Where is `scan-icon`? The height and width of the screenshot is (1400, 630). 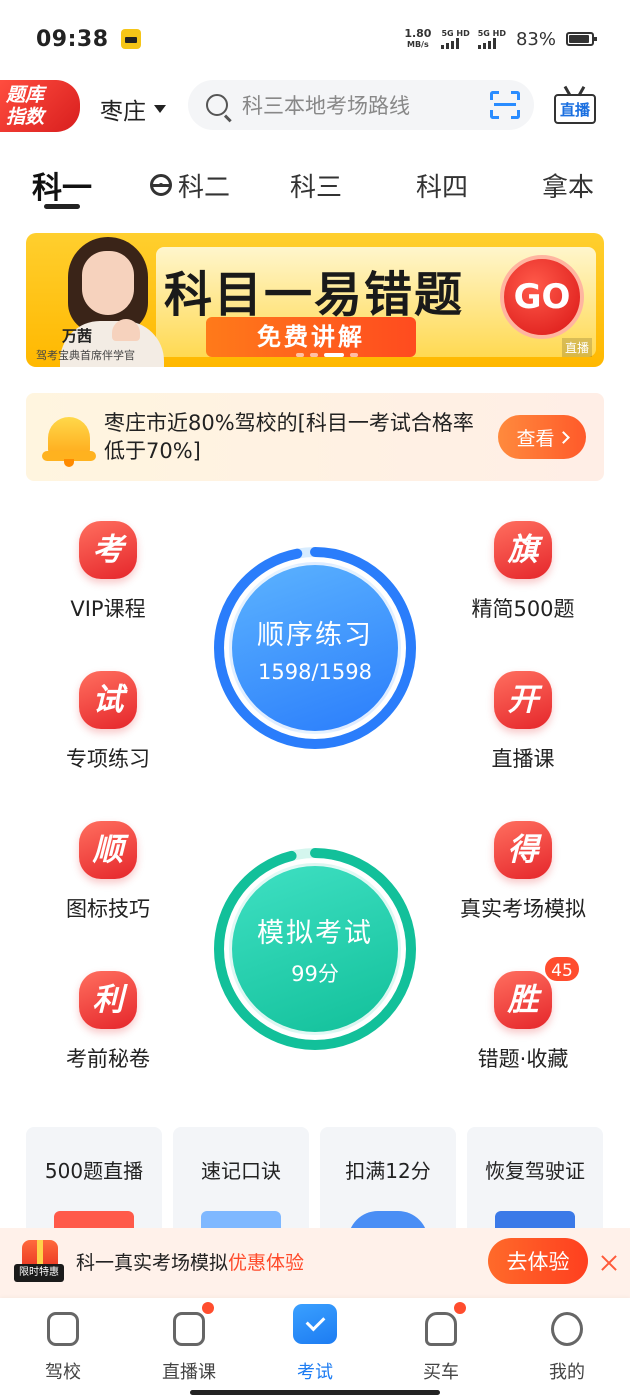 scan-icon is located at coordinates (505, 105).